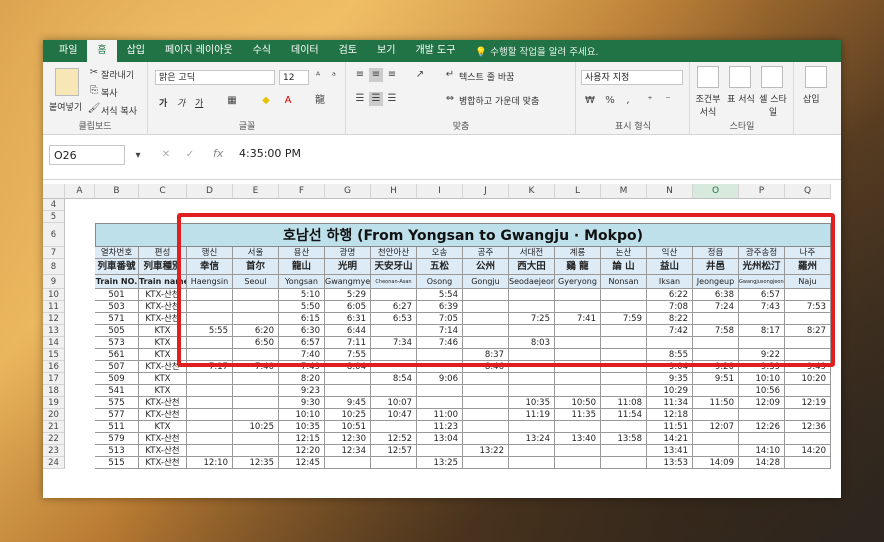 The width and height of the screenshot is (884, 542). I want to click on table-cell-r24-c13: 14:09, so click(716, 463).